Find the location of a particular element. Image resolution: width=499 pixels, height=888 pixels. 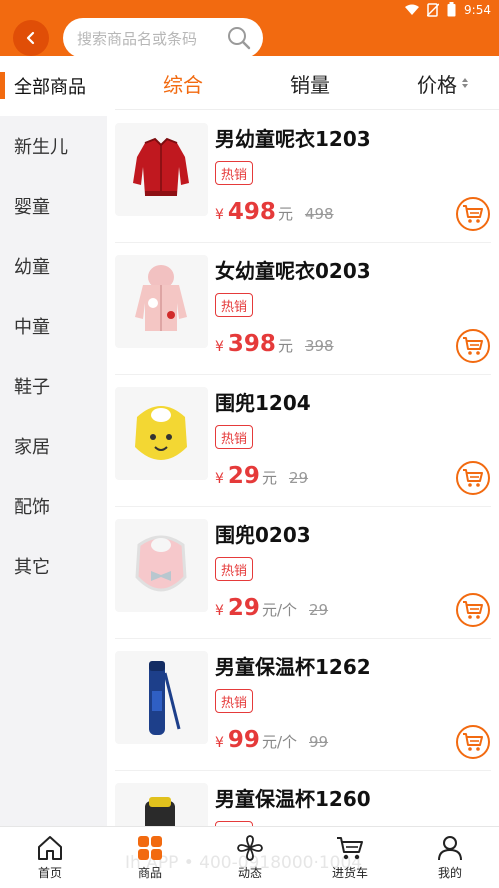

product-item: 男童保温杯1260 热销 is located at coordinates (303, 798).